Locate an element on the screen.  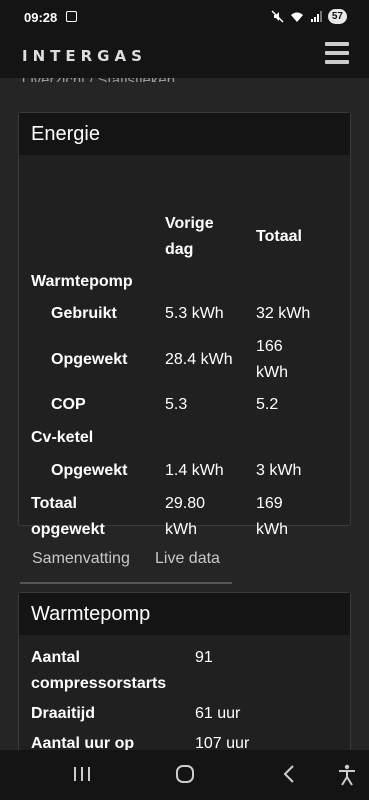
section-boiler: Cv-ketel is located at coordinates (62, 437).